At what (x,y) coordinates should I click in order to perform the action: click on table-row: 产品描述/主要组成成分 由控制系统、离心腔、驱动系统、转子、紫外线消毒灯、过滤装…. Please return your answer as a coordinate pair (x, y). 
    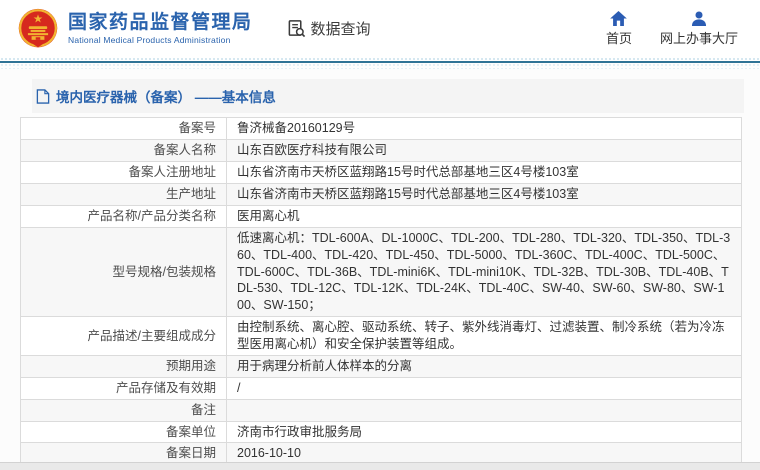
    Looking at the image, I should click on (381, 336).